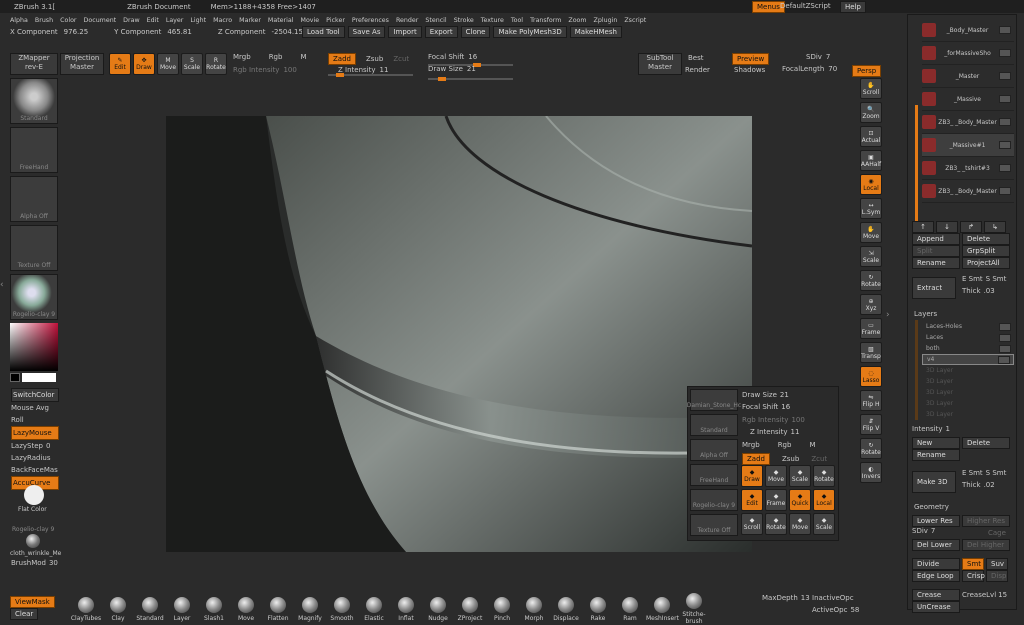 The width and height of the screenshot is (1024, 625). Describe the element at coordinates (972, 473) in the screenshot. I see `make3d-esmt: E Smt` at that location.